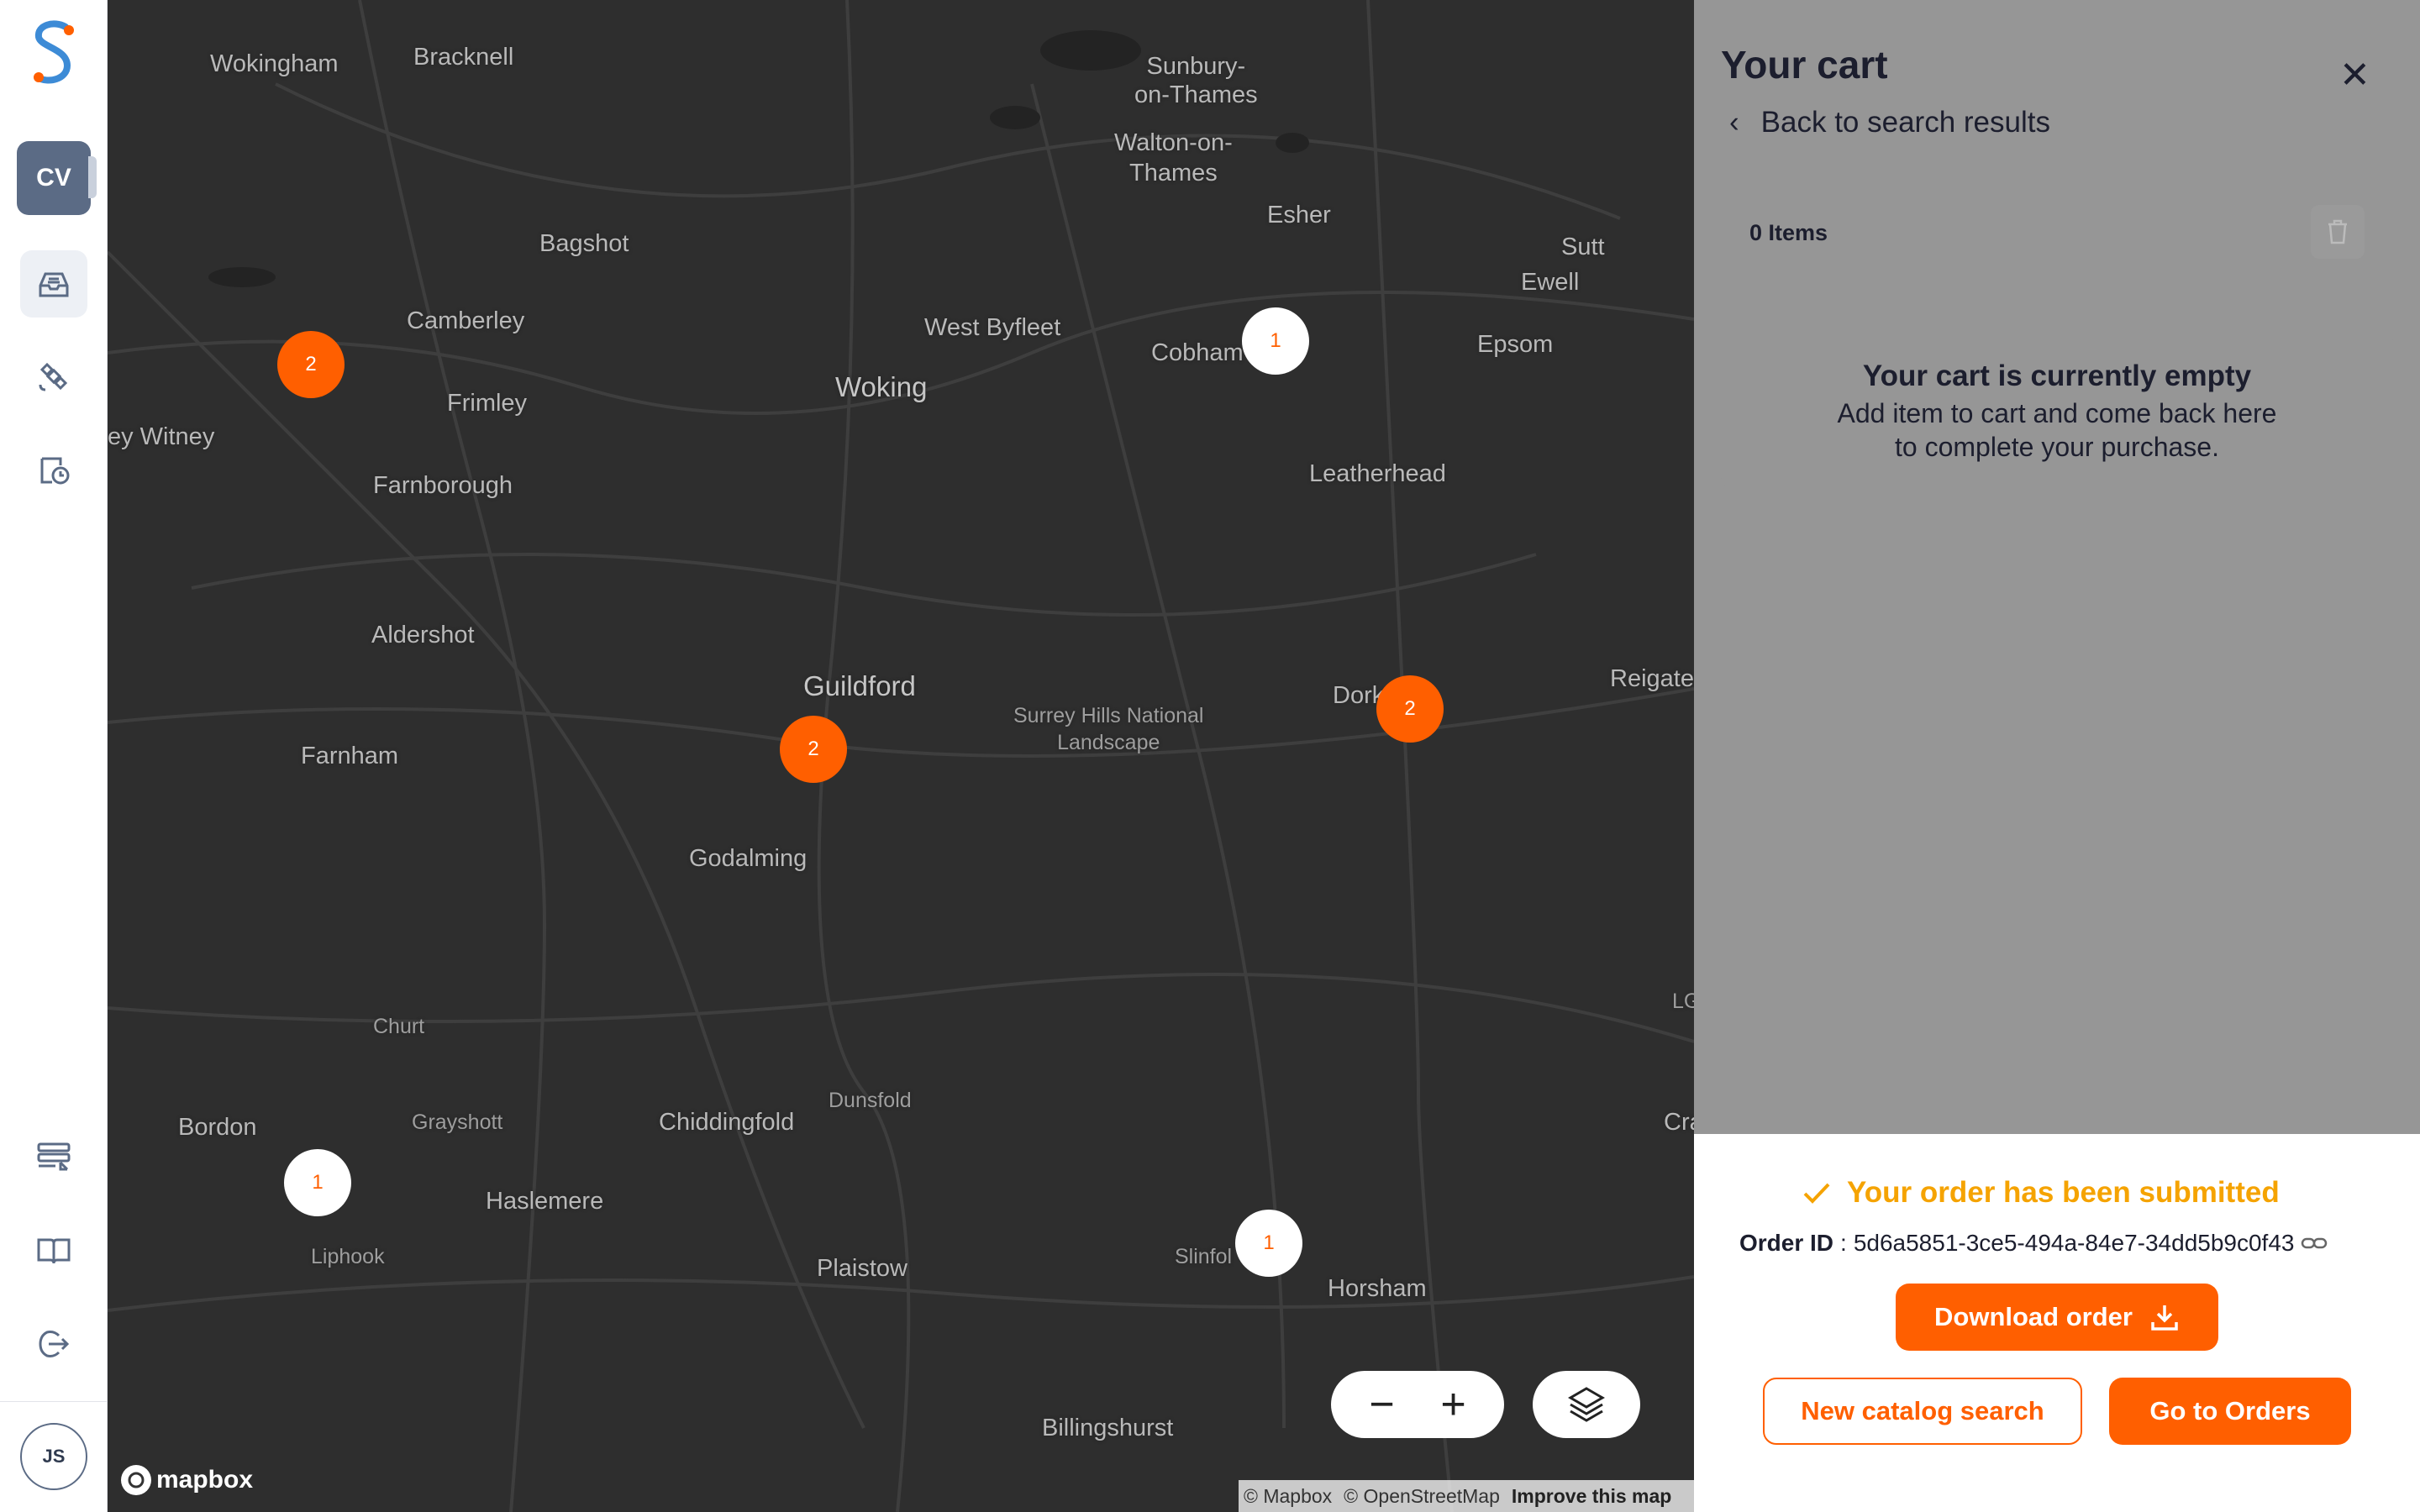 The height and width of the screenshot is (1512, 2420). I want to click on map-label: Sutt, so click(1583, 247).